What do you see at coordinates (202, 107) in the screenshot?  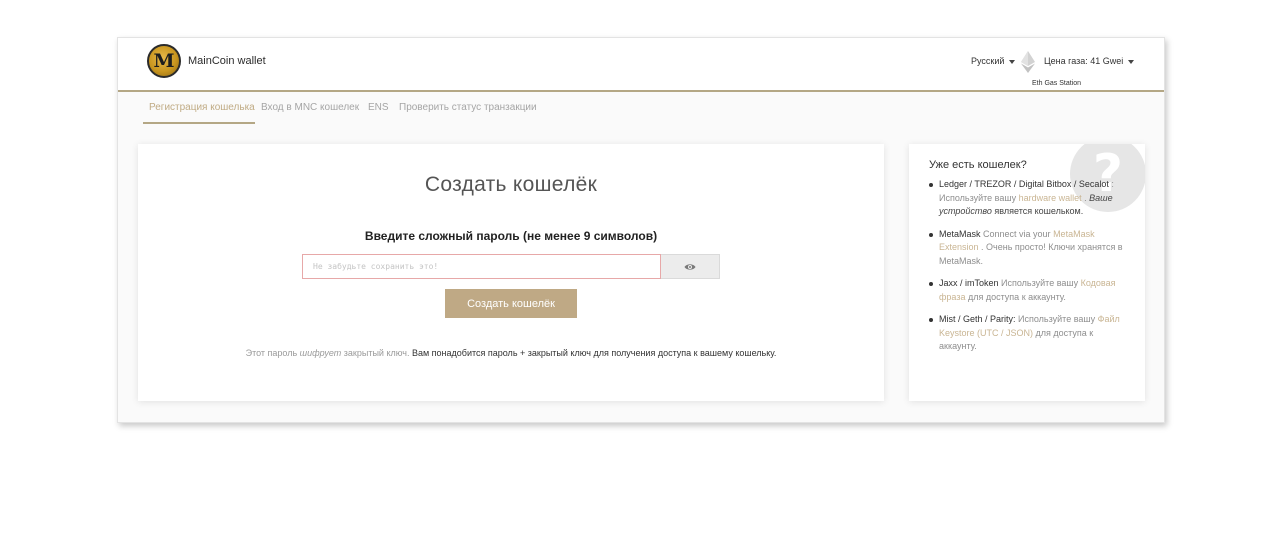 I see `nav-item-register-wallet: Регистрация кошелька` at bounding box center [202, 107].